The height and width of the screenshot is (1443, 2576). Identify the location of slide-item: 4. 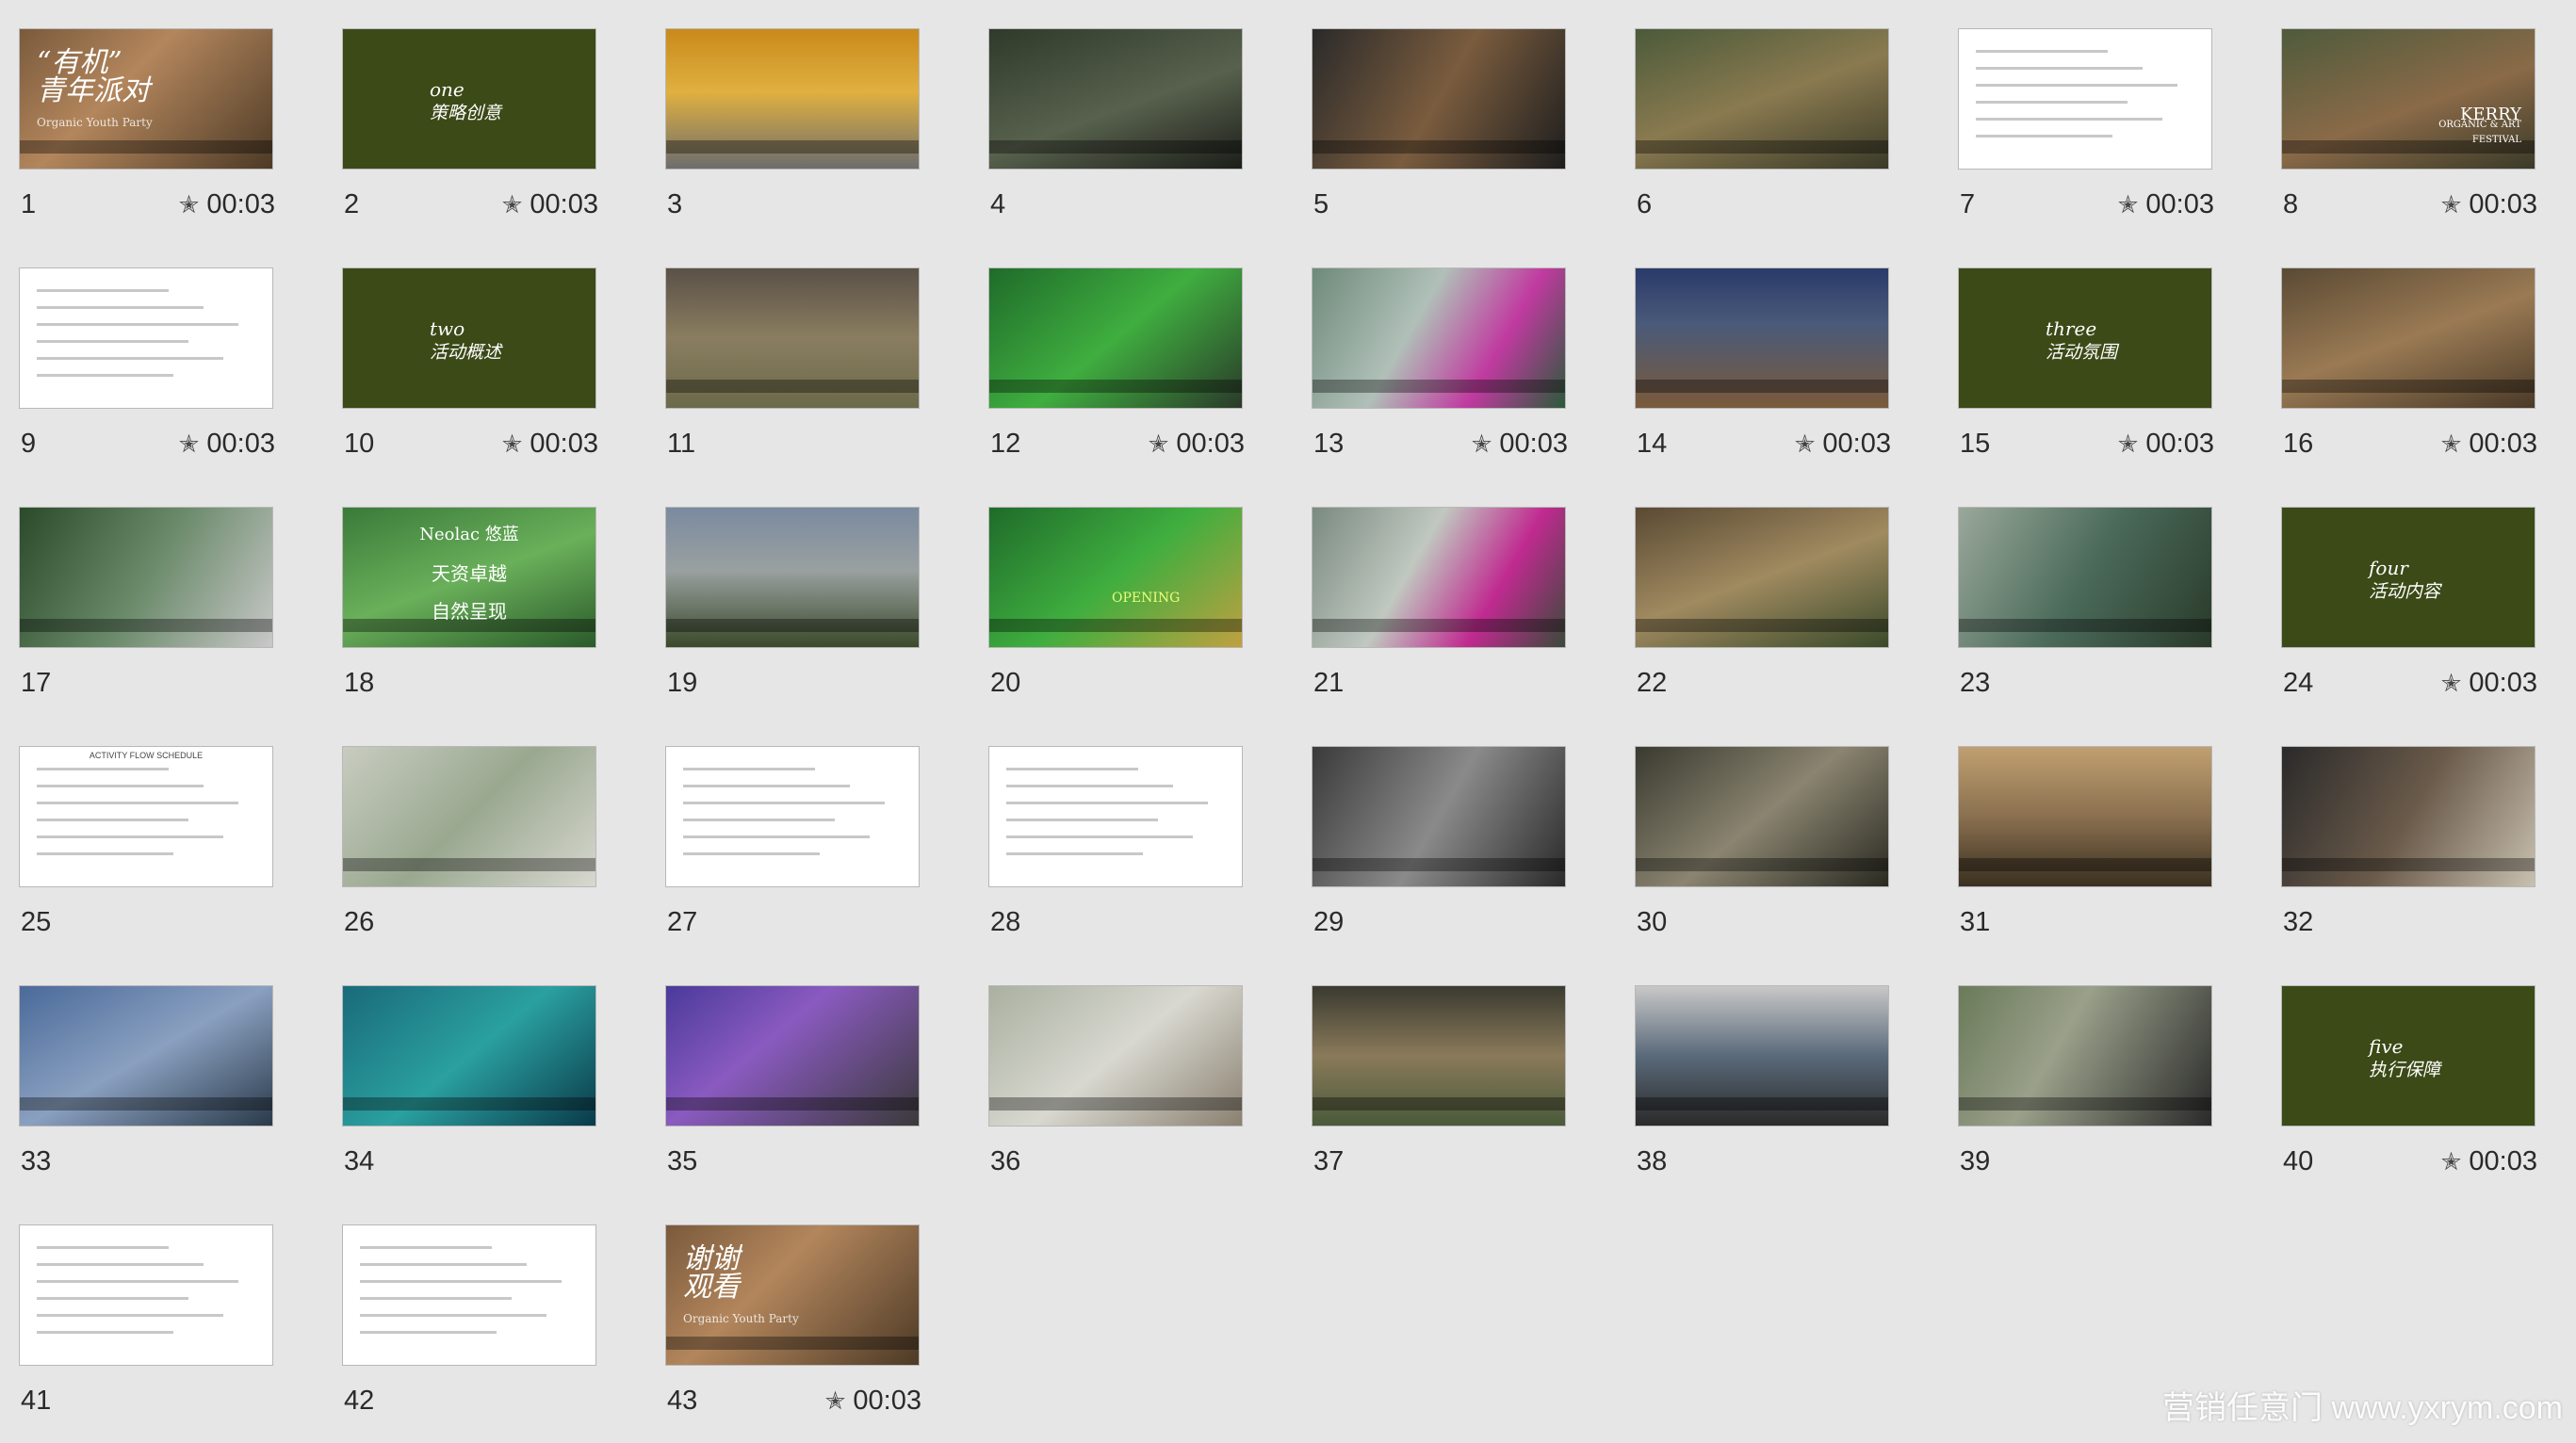
(1116, 137).